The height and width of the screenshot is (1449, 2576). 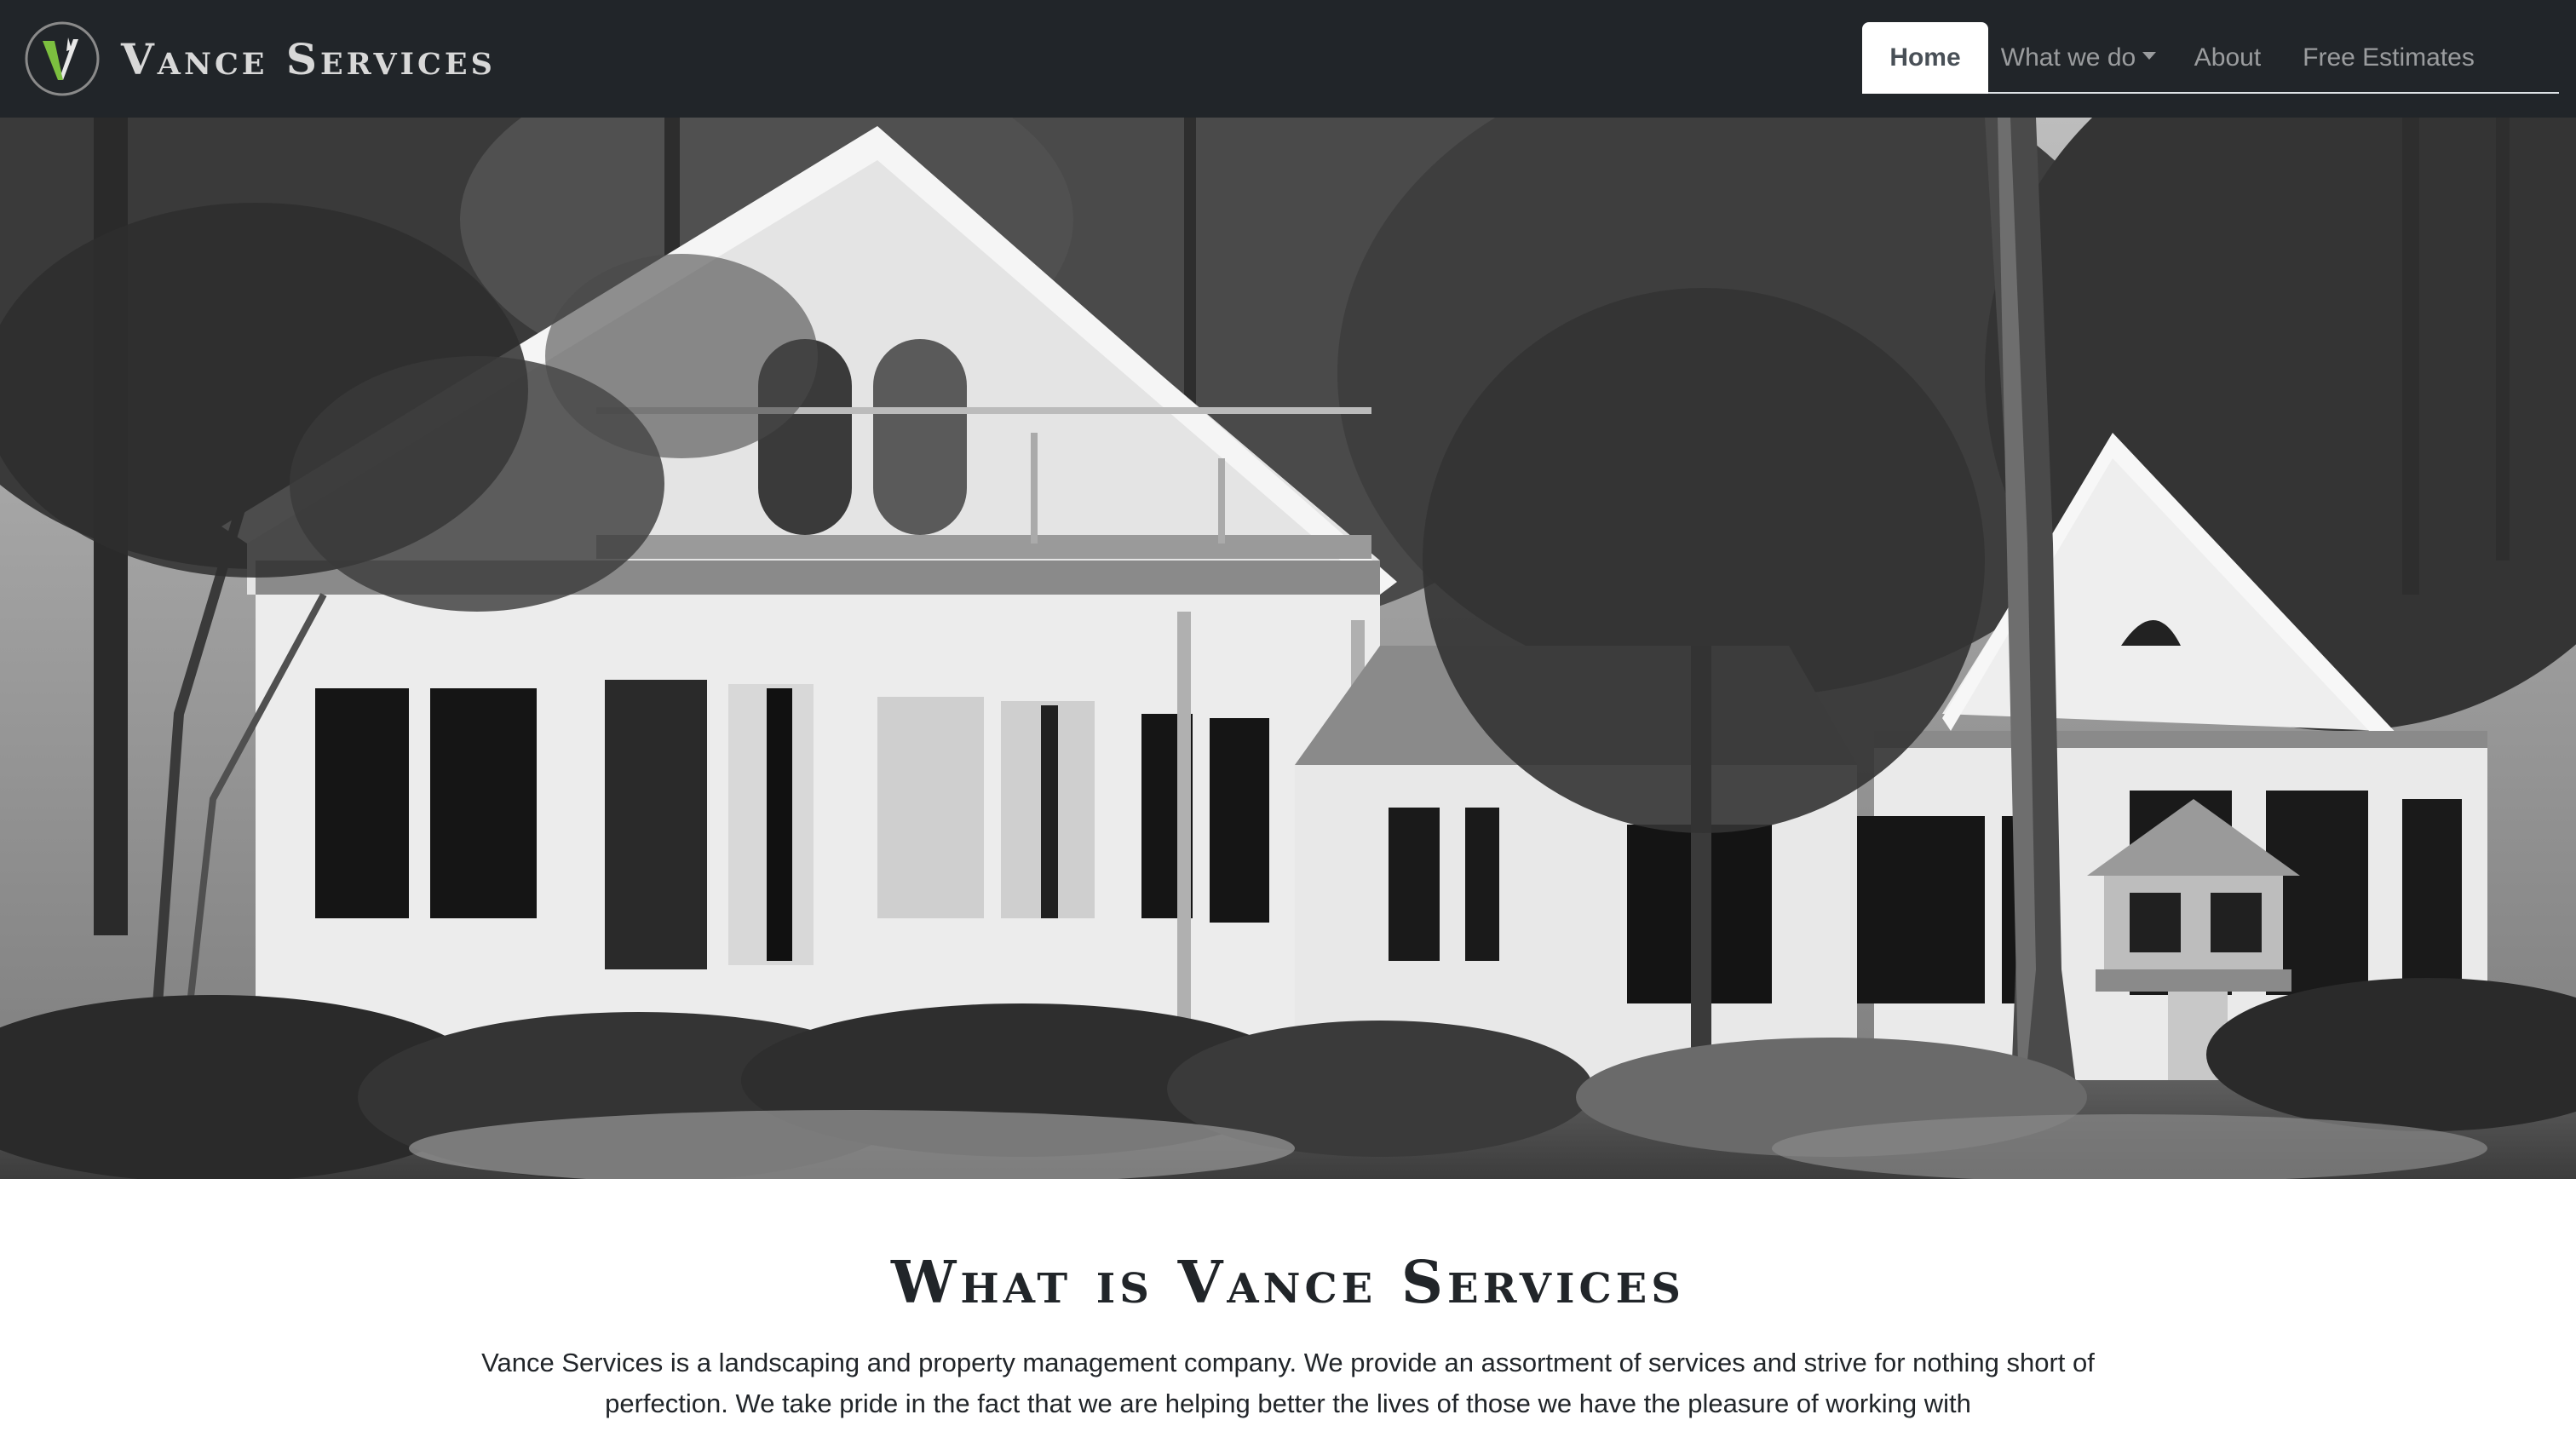 I want to click on nav-item-what-we-do: What we do, so click(x=2079, y=58).